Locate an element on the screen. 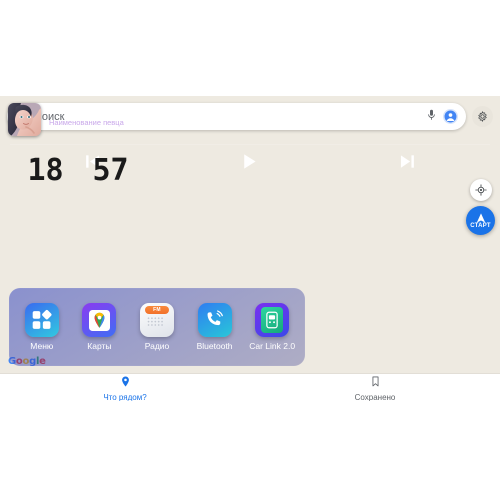 Image resolution: width=500 pixels, height=500 pixels. clock-minutes-tile: 57 is located at coordinates (110, 170).